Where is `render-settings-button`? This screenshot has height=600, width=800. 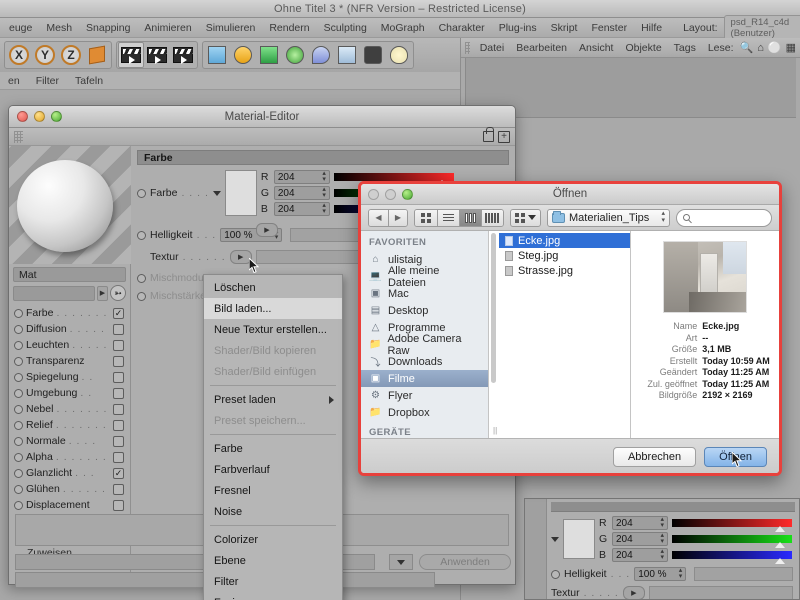
render-settings-button is located at coordinates (183, 55).